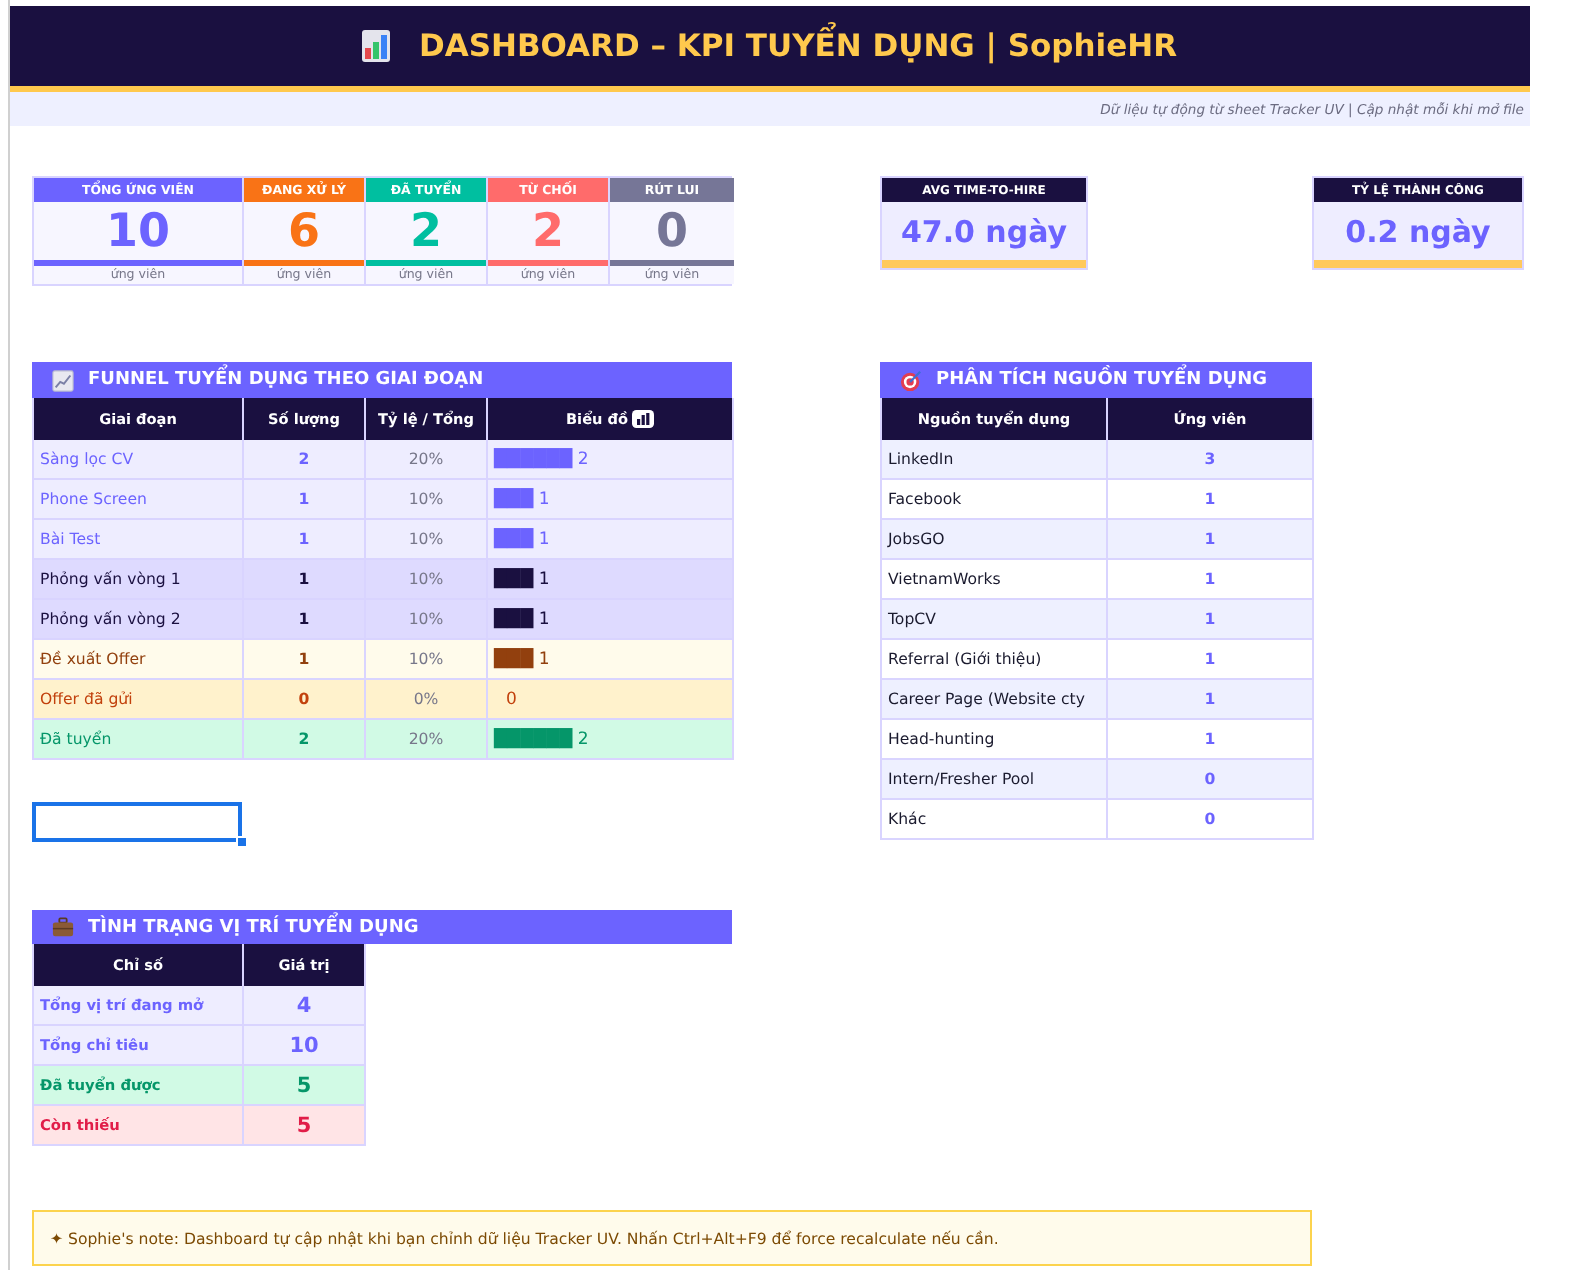 The height and width of the screenshot is (1270, 1580). I want to click on briefcase-icon, so click(63, 927).